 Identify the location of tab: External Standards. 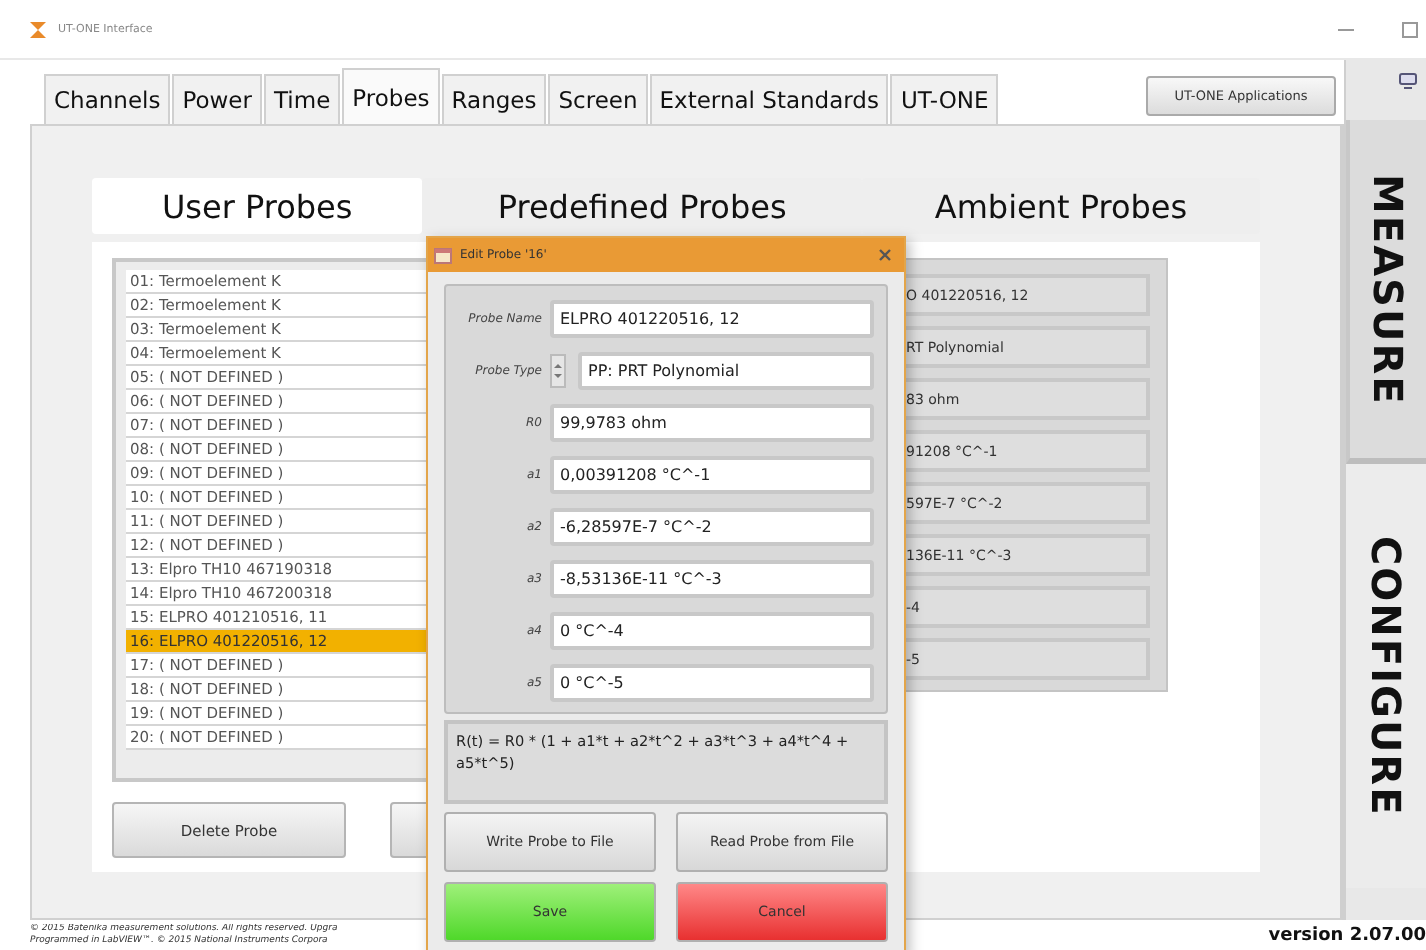
(769, 99).